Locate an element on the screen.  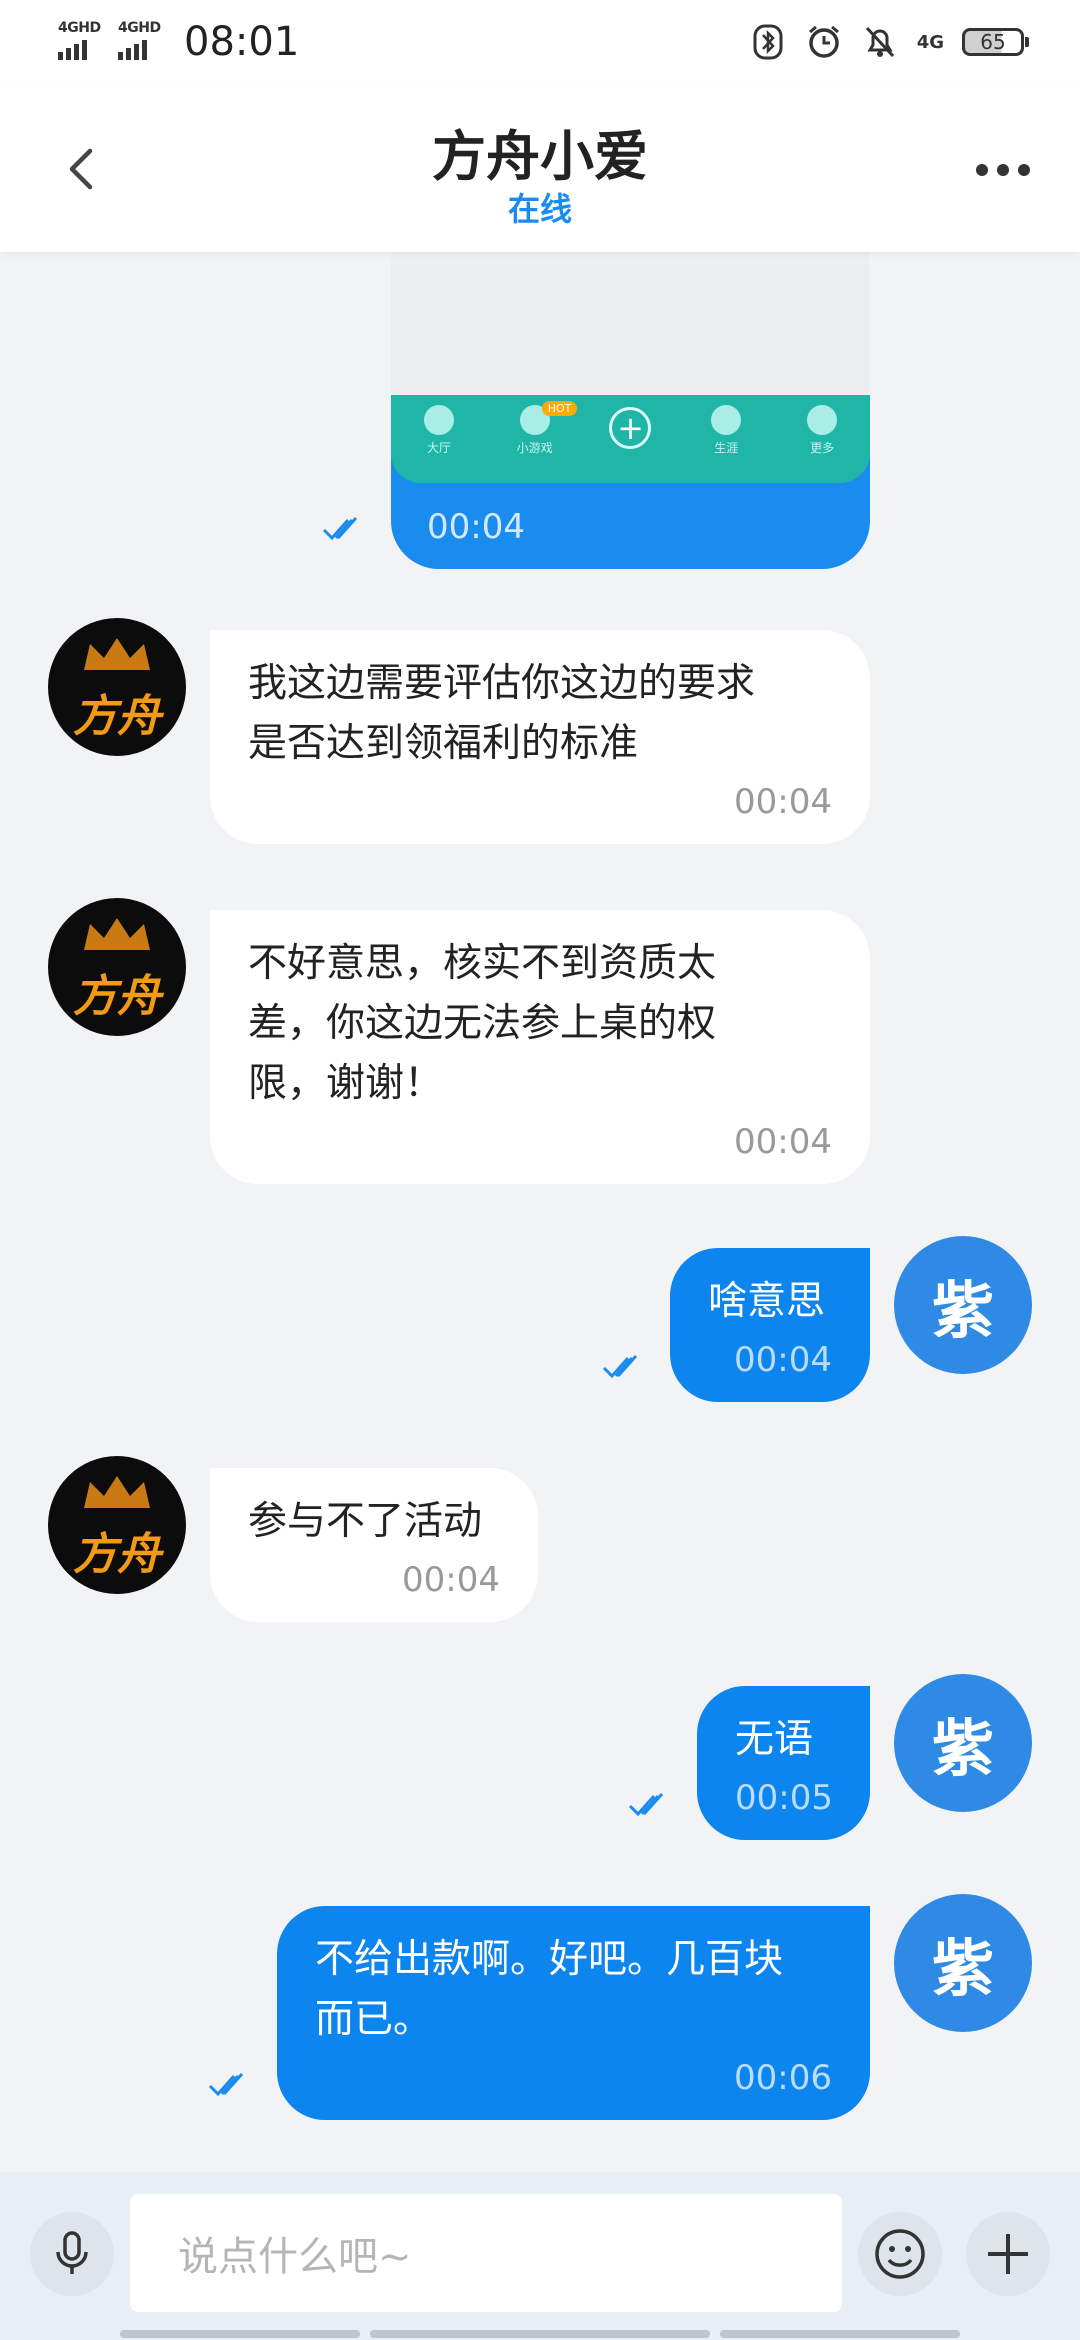
tab-label: 更多 is located at coordinates (822, 448).